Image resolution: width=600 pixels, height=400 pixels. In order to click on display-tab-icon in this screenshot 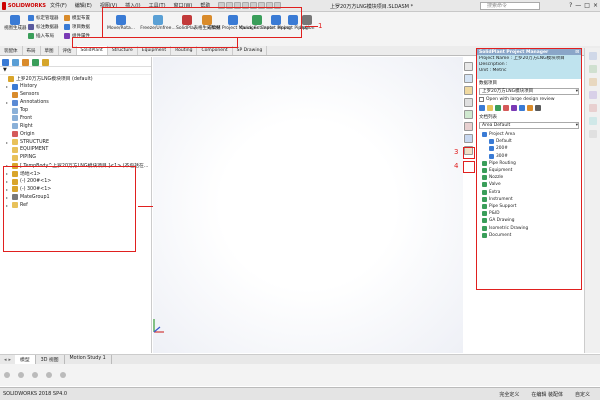, I will do `click(45, 62)`.